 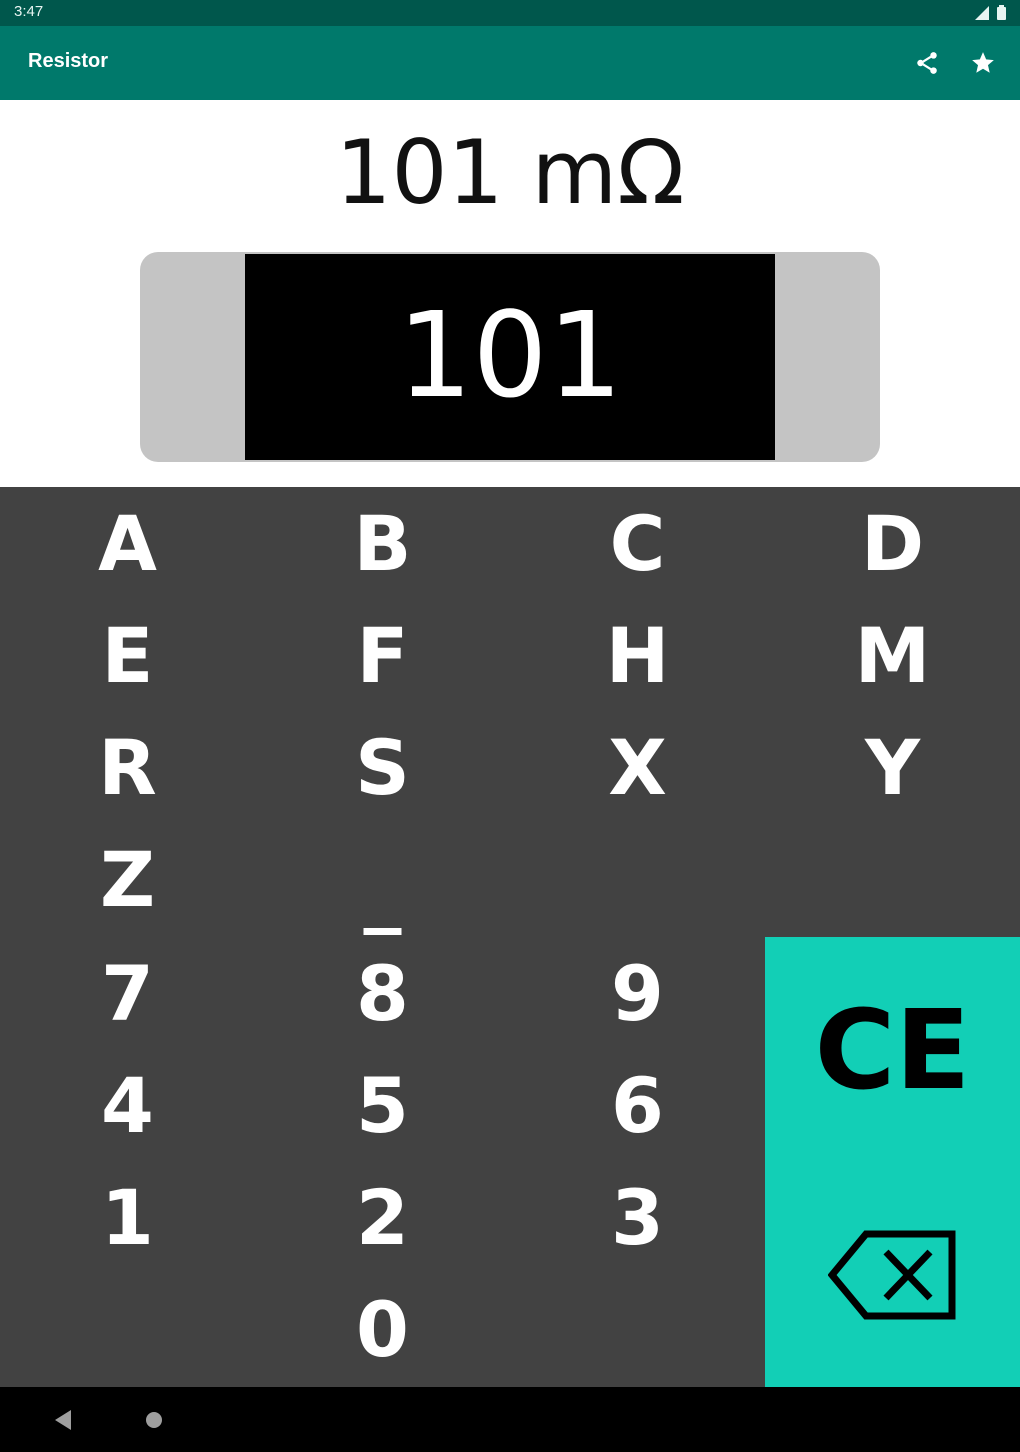 I want to click on key-4: 4, so click(x=127, y=1105).